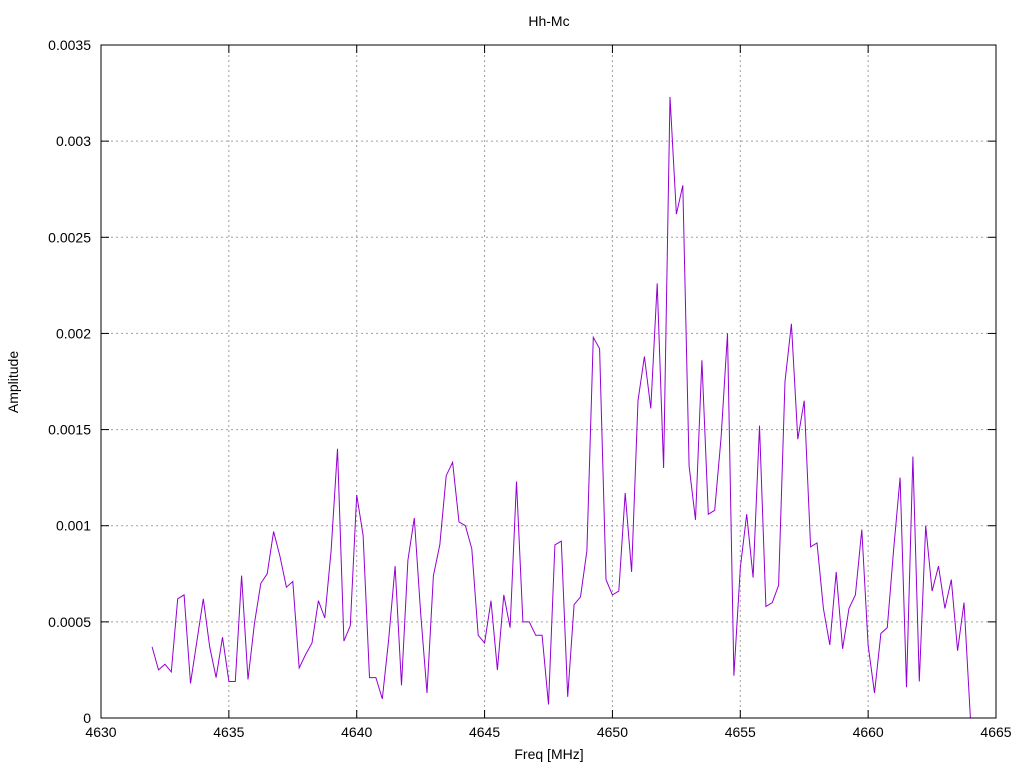 Image resolution: width=1024 pixels, height=768 pixels. What do you see at coordinates (740, 732) in the screenshot?
I see `x-tick-label: 4655` at bounding box center [740, 732].